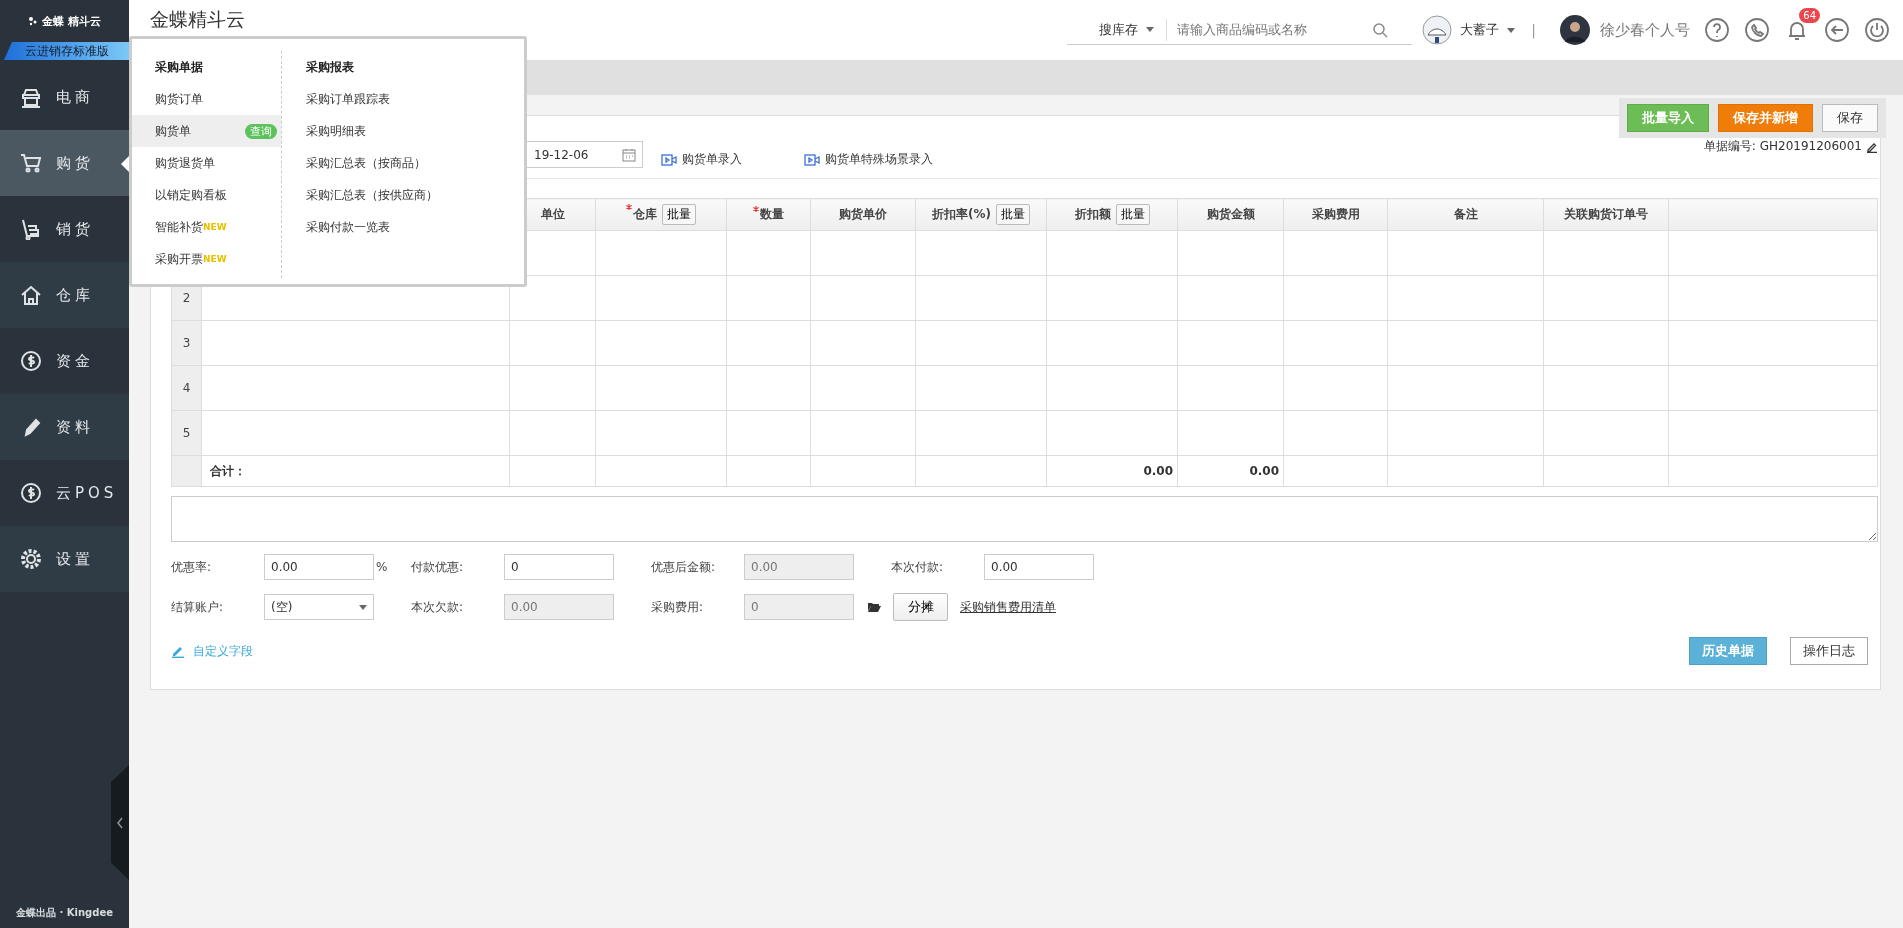  I want to click on column-header: 折扣率(%) 批量, so click(981, 214).